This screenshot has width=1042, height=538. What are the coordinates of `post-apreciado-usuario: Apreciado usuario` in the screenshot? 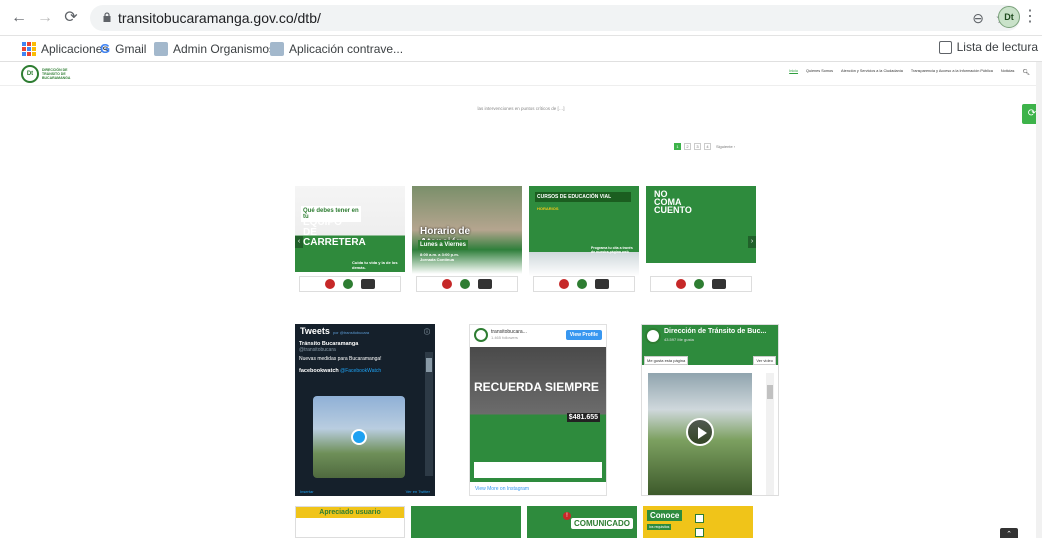 It's located at (350, 522).